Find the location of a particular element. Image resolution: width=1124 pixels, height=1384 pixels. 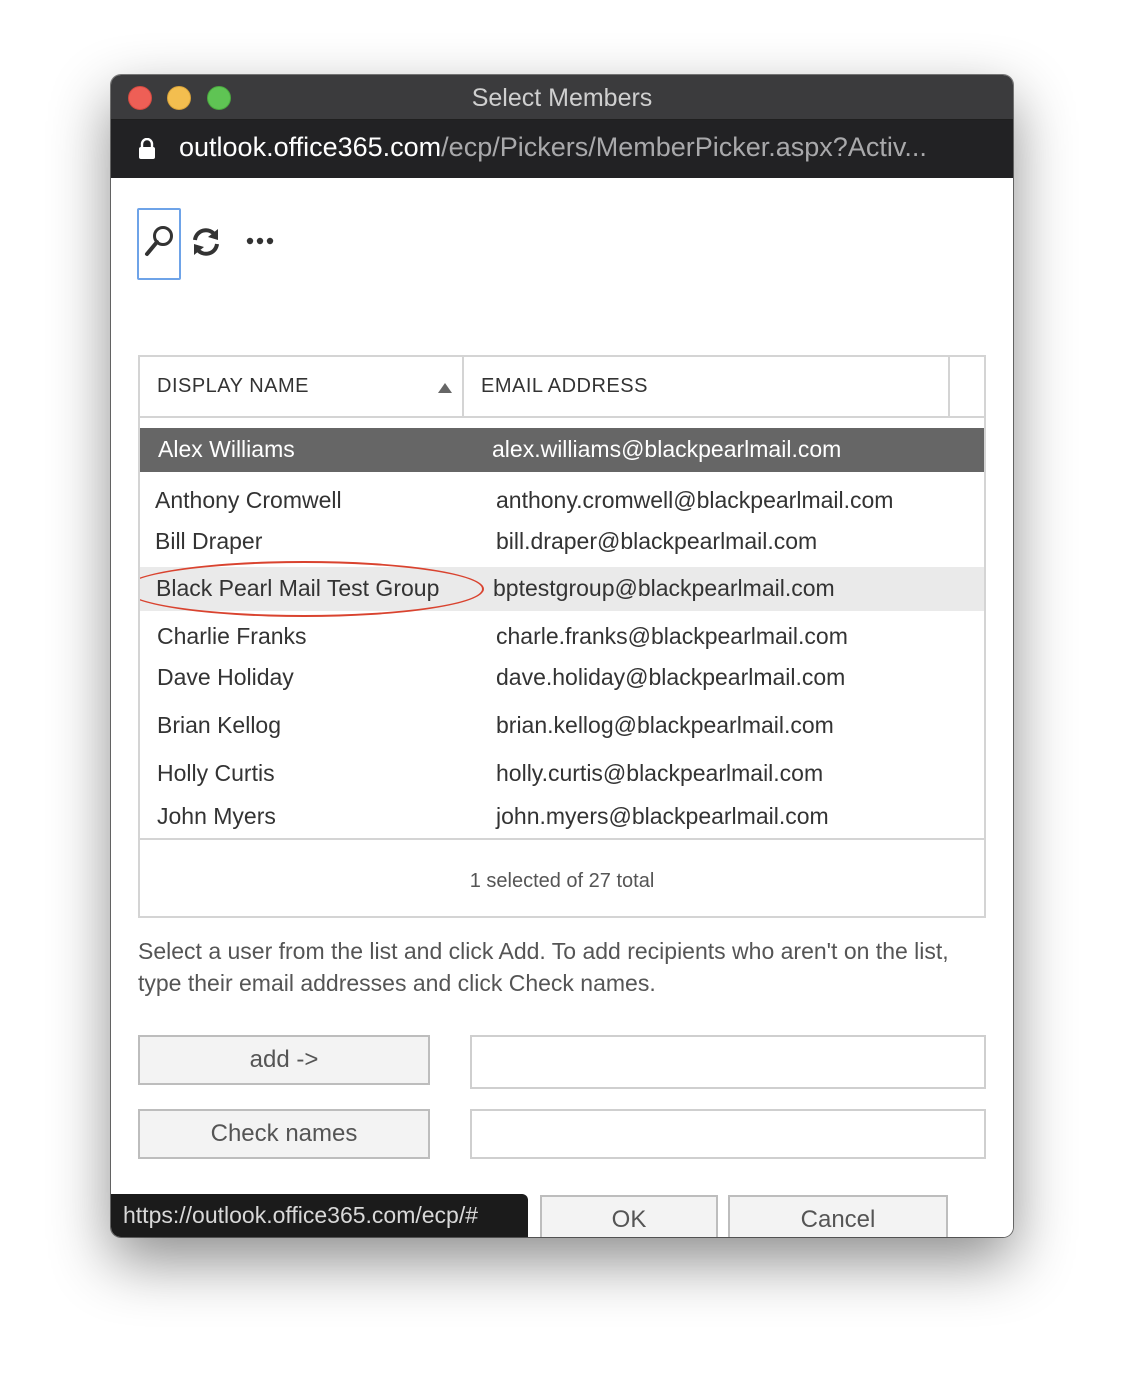

title-bar: Select Members is located at coordinates (562, 97).